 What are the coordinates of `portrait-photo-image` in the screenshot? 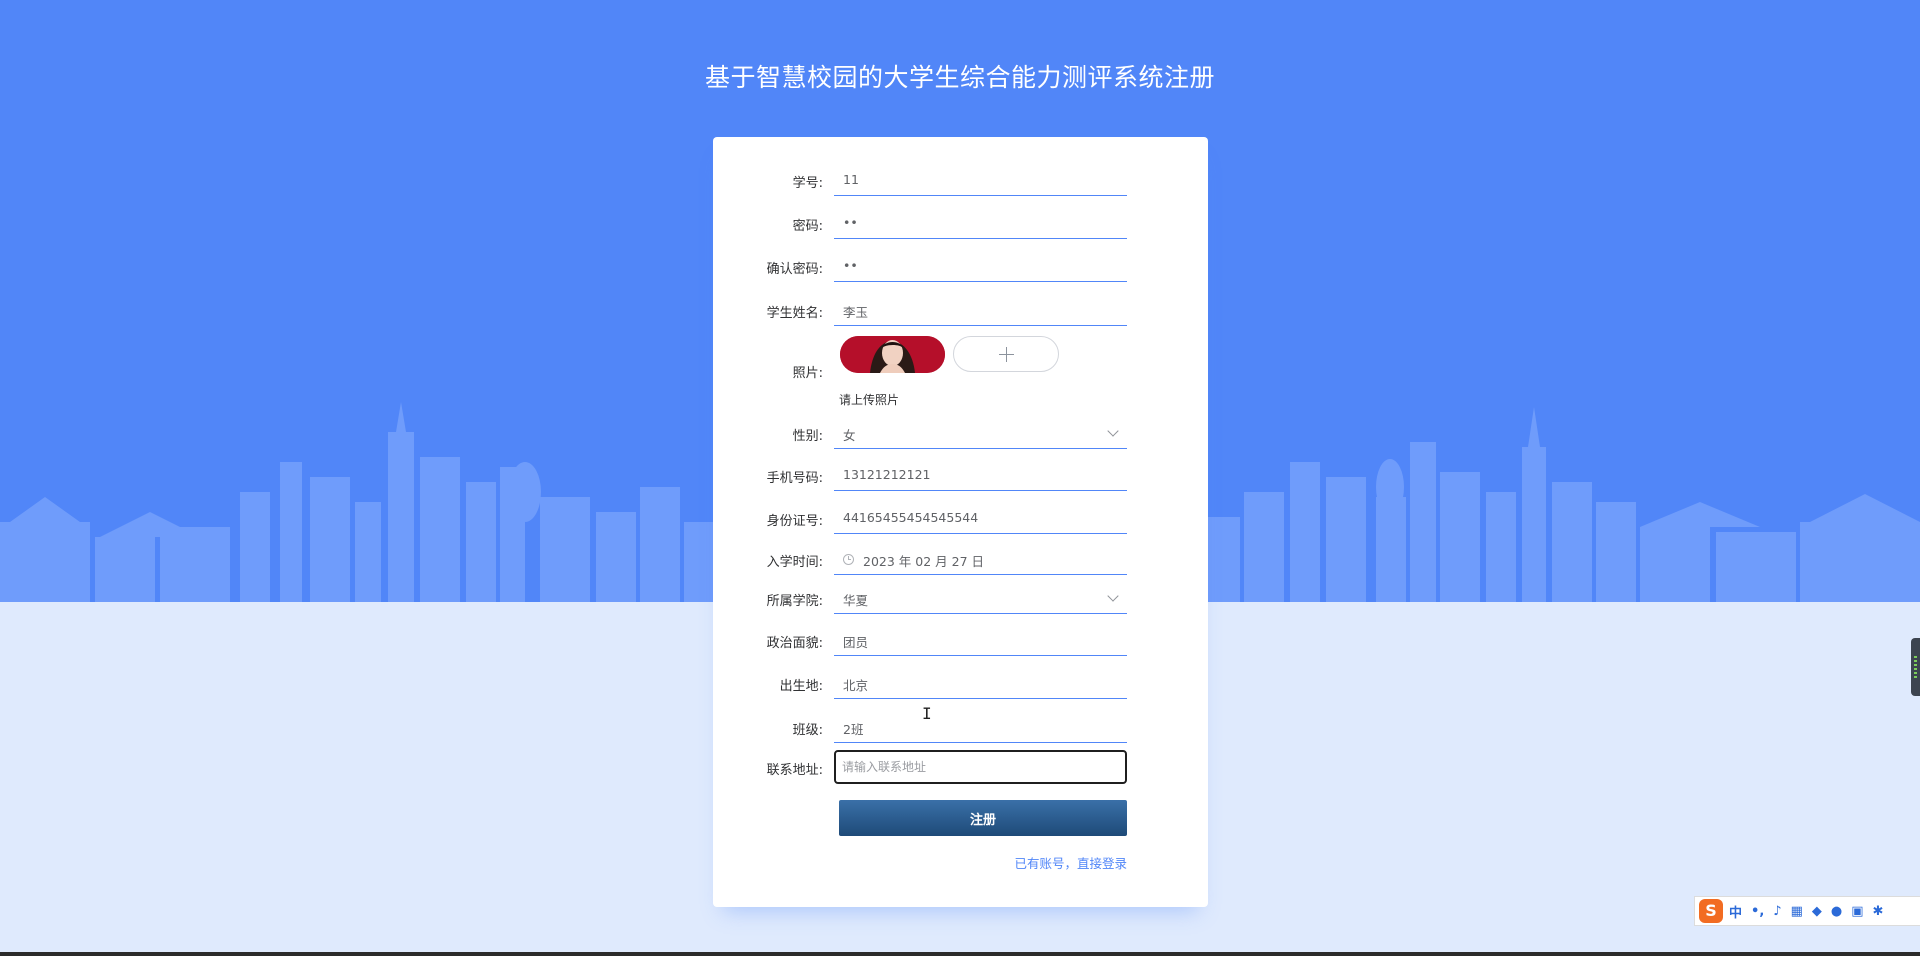 It's located at (892, 354).